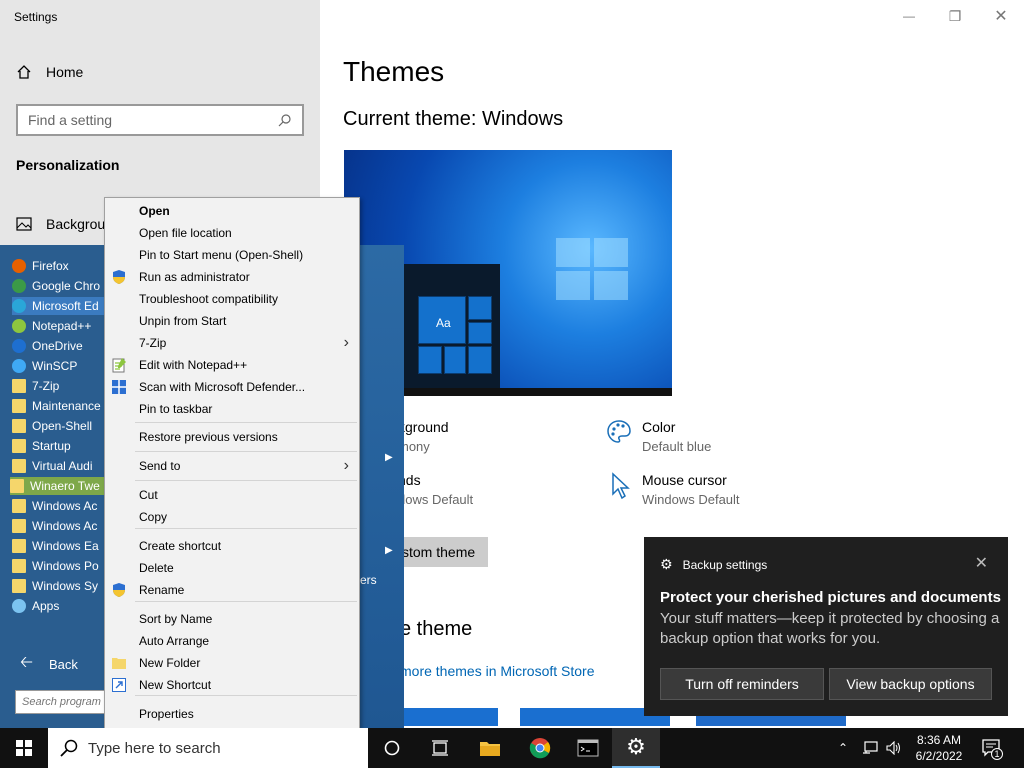 The width and height of the screenshot is (1024, 768). Describe the element at coordinates (208, 748) in the screenshot. I see `taskbar-search-box: Type here to search` at that location.